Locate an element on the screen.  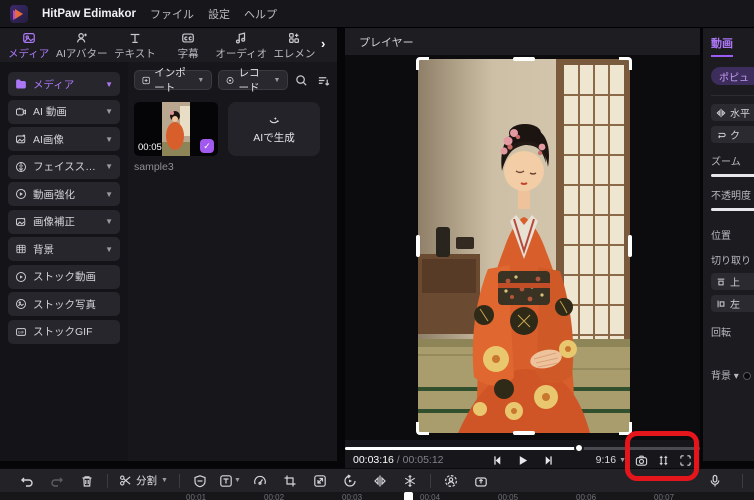
undo-icon is located at coordinates (27, 482).